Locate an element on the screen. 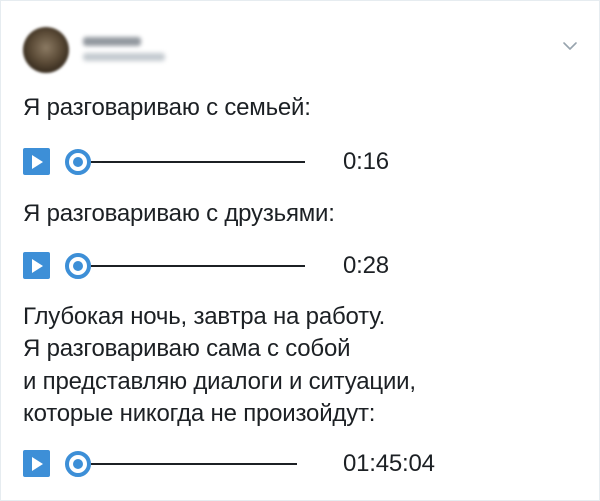 The height and width of the screenshot is (501, 600). display-name-blurred is located at coordinates (112, 41).